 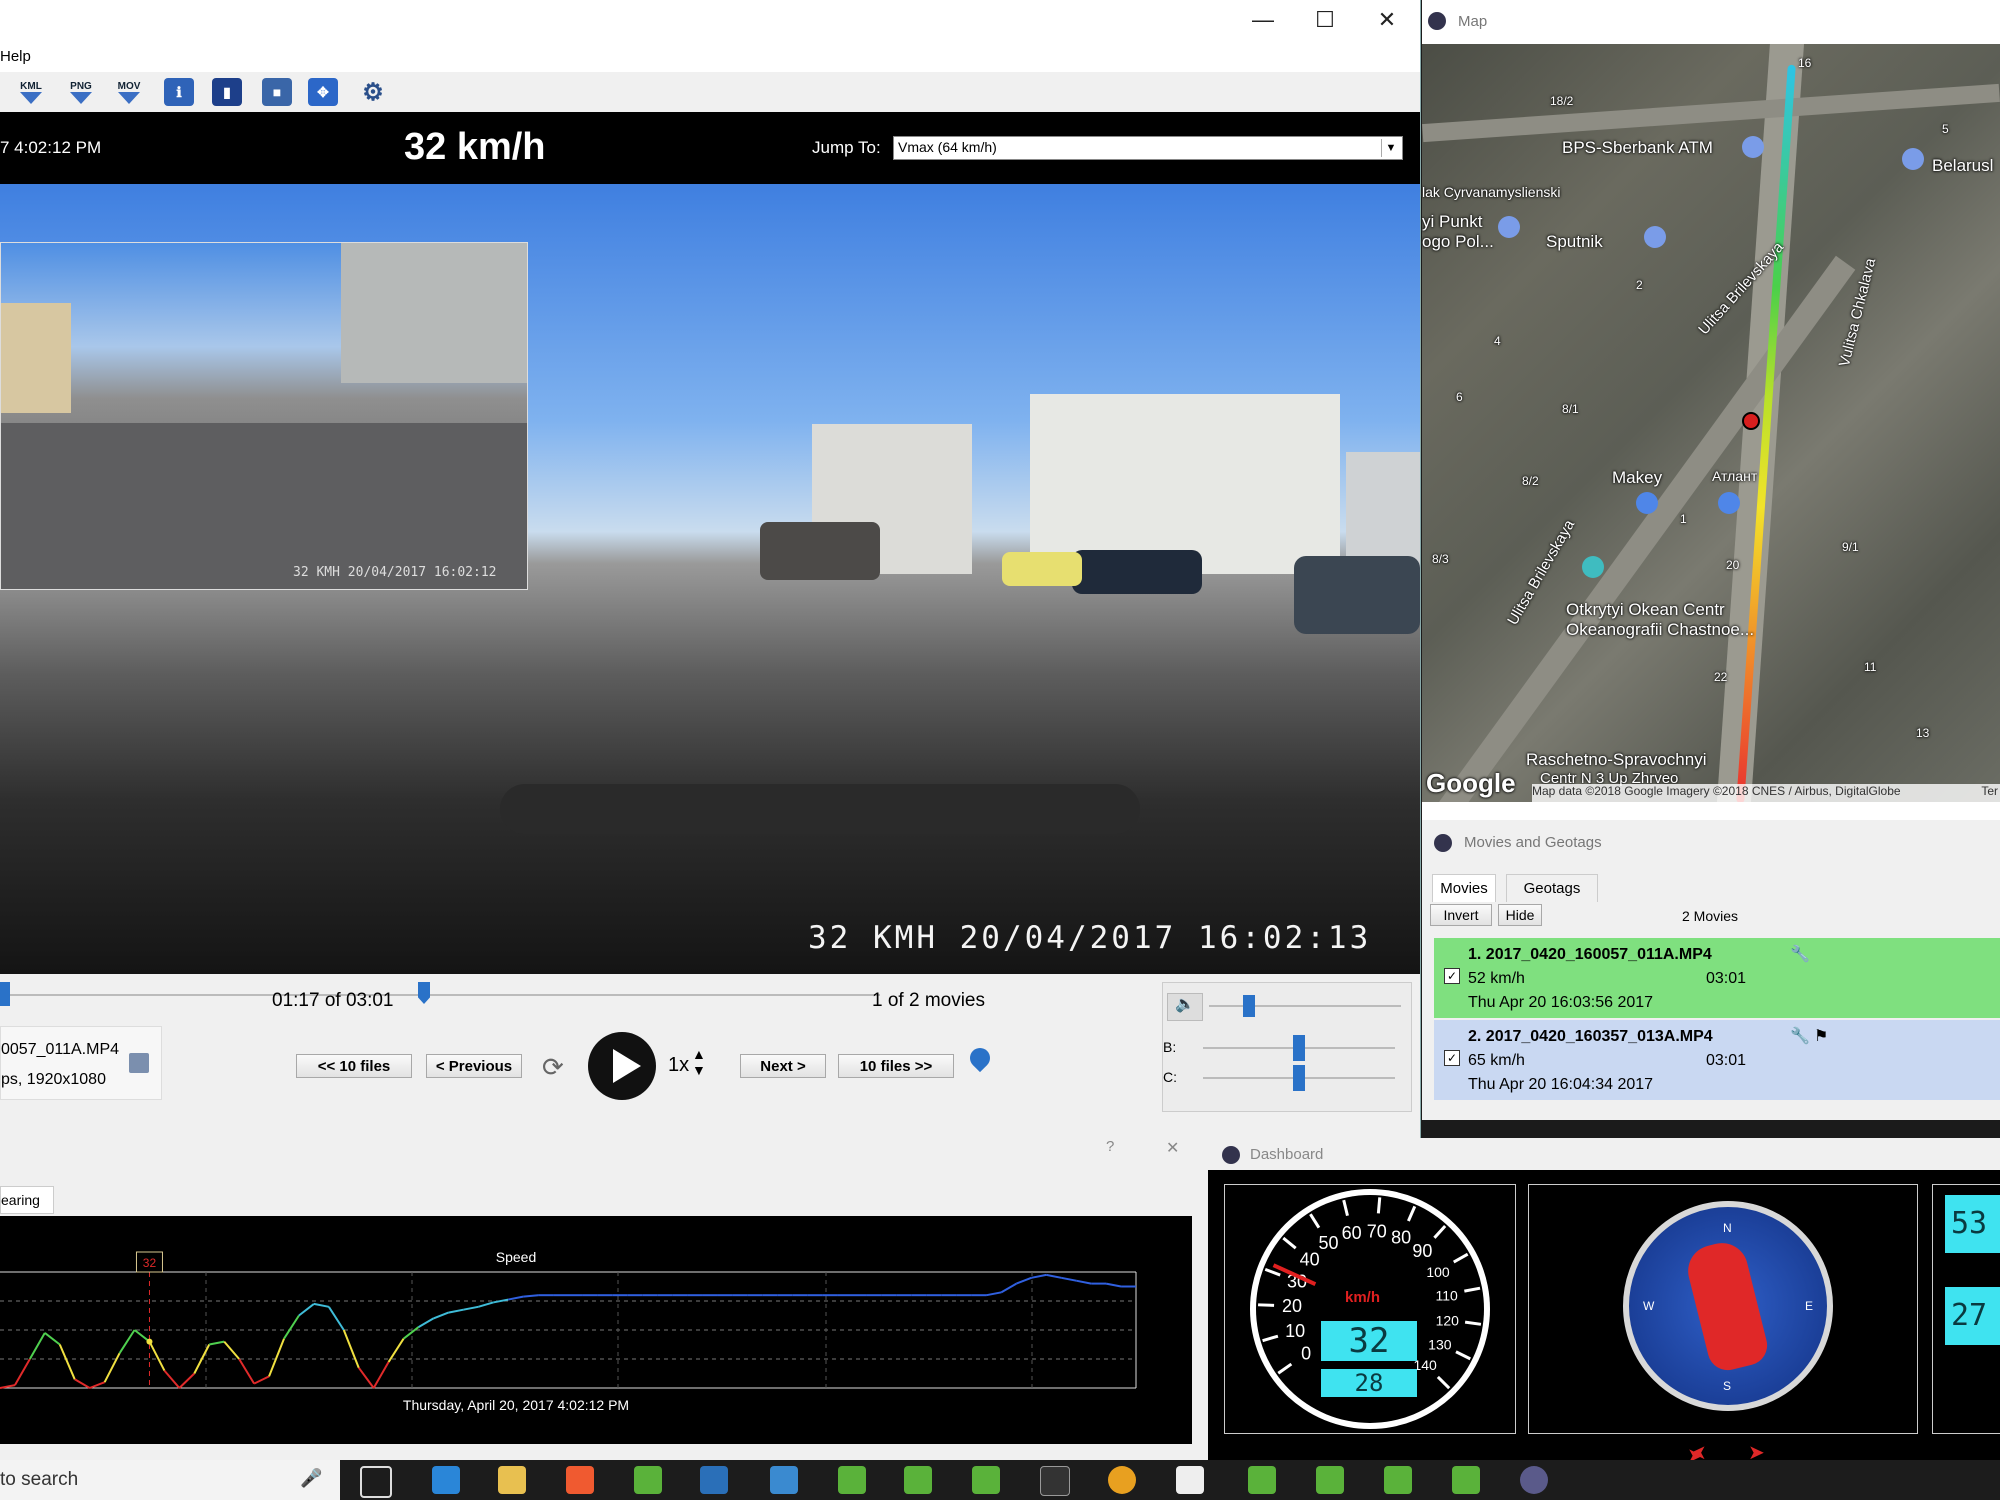 I want to click on back-10-files-button: << 10 files, so click(x=354, y=1066).